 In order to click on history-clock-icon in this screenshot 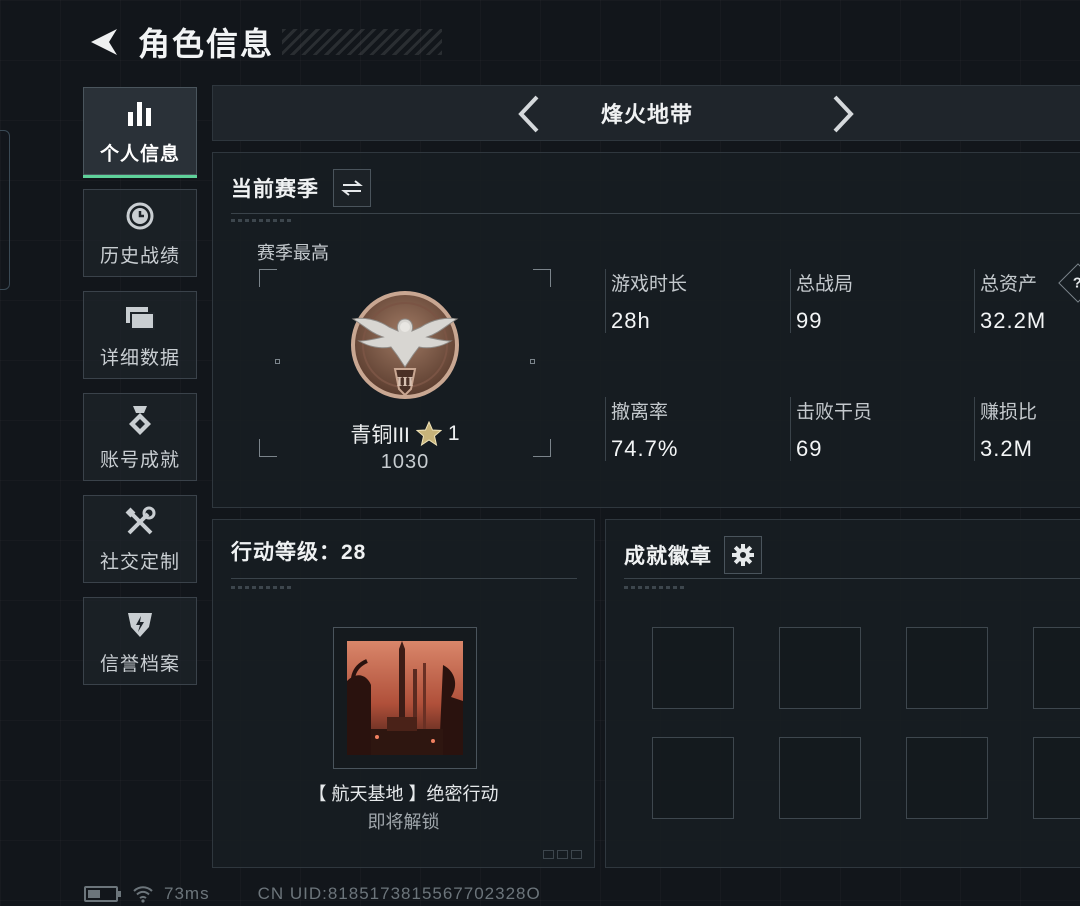, I will do `click(140, 216)`.